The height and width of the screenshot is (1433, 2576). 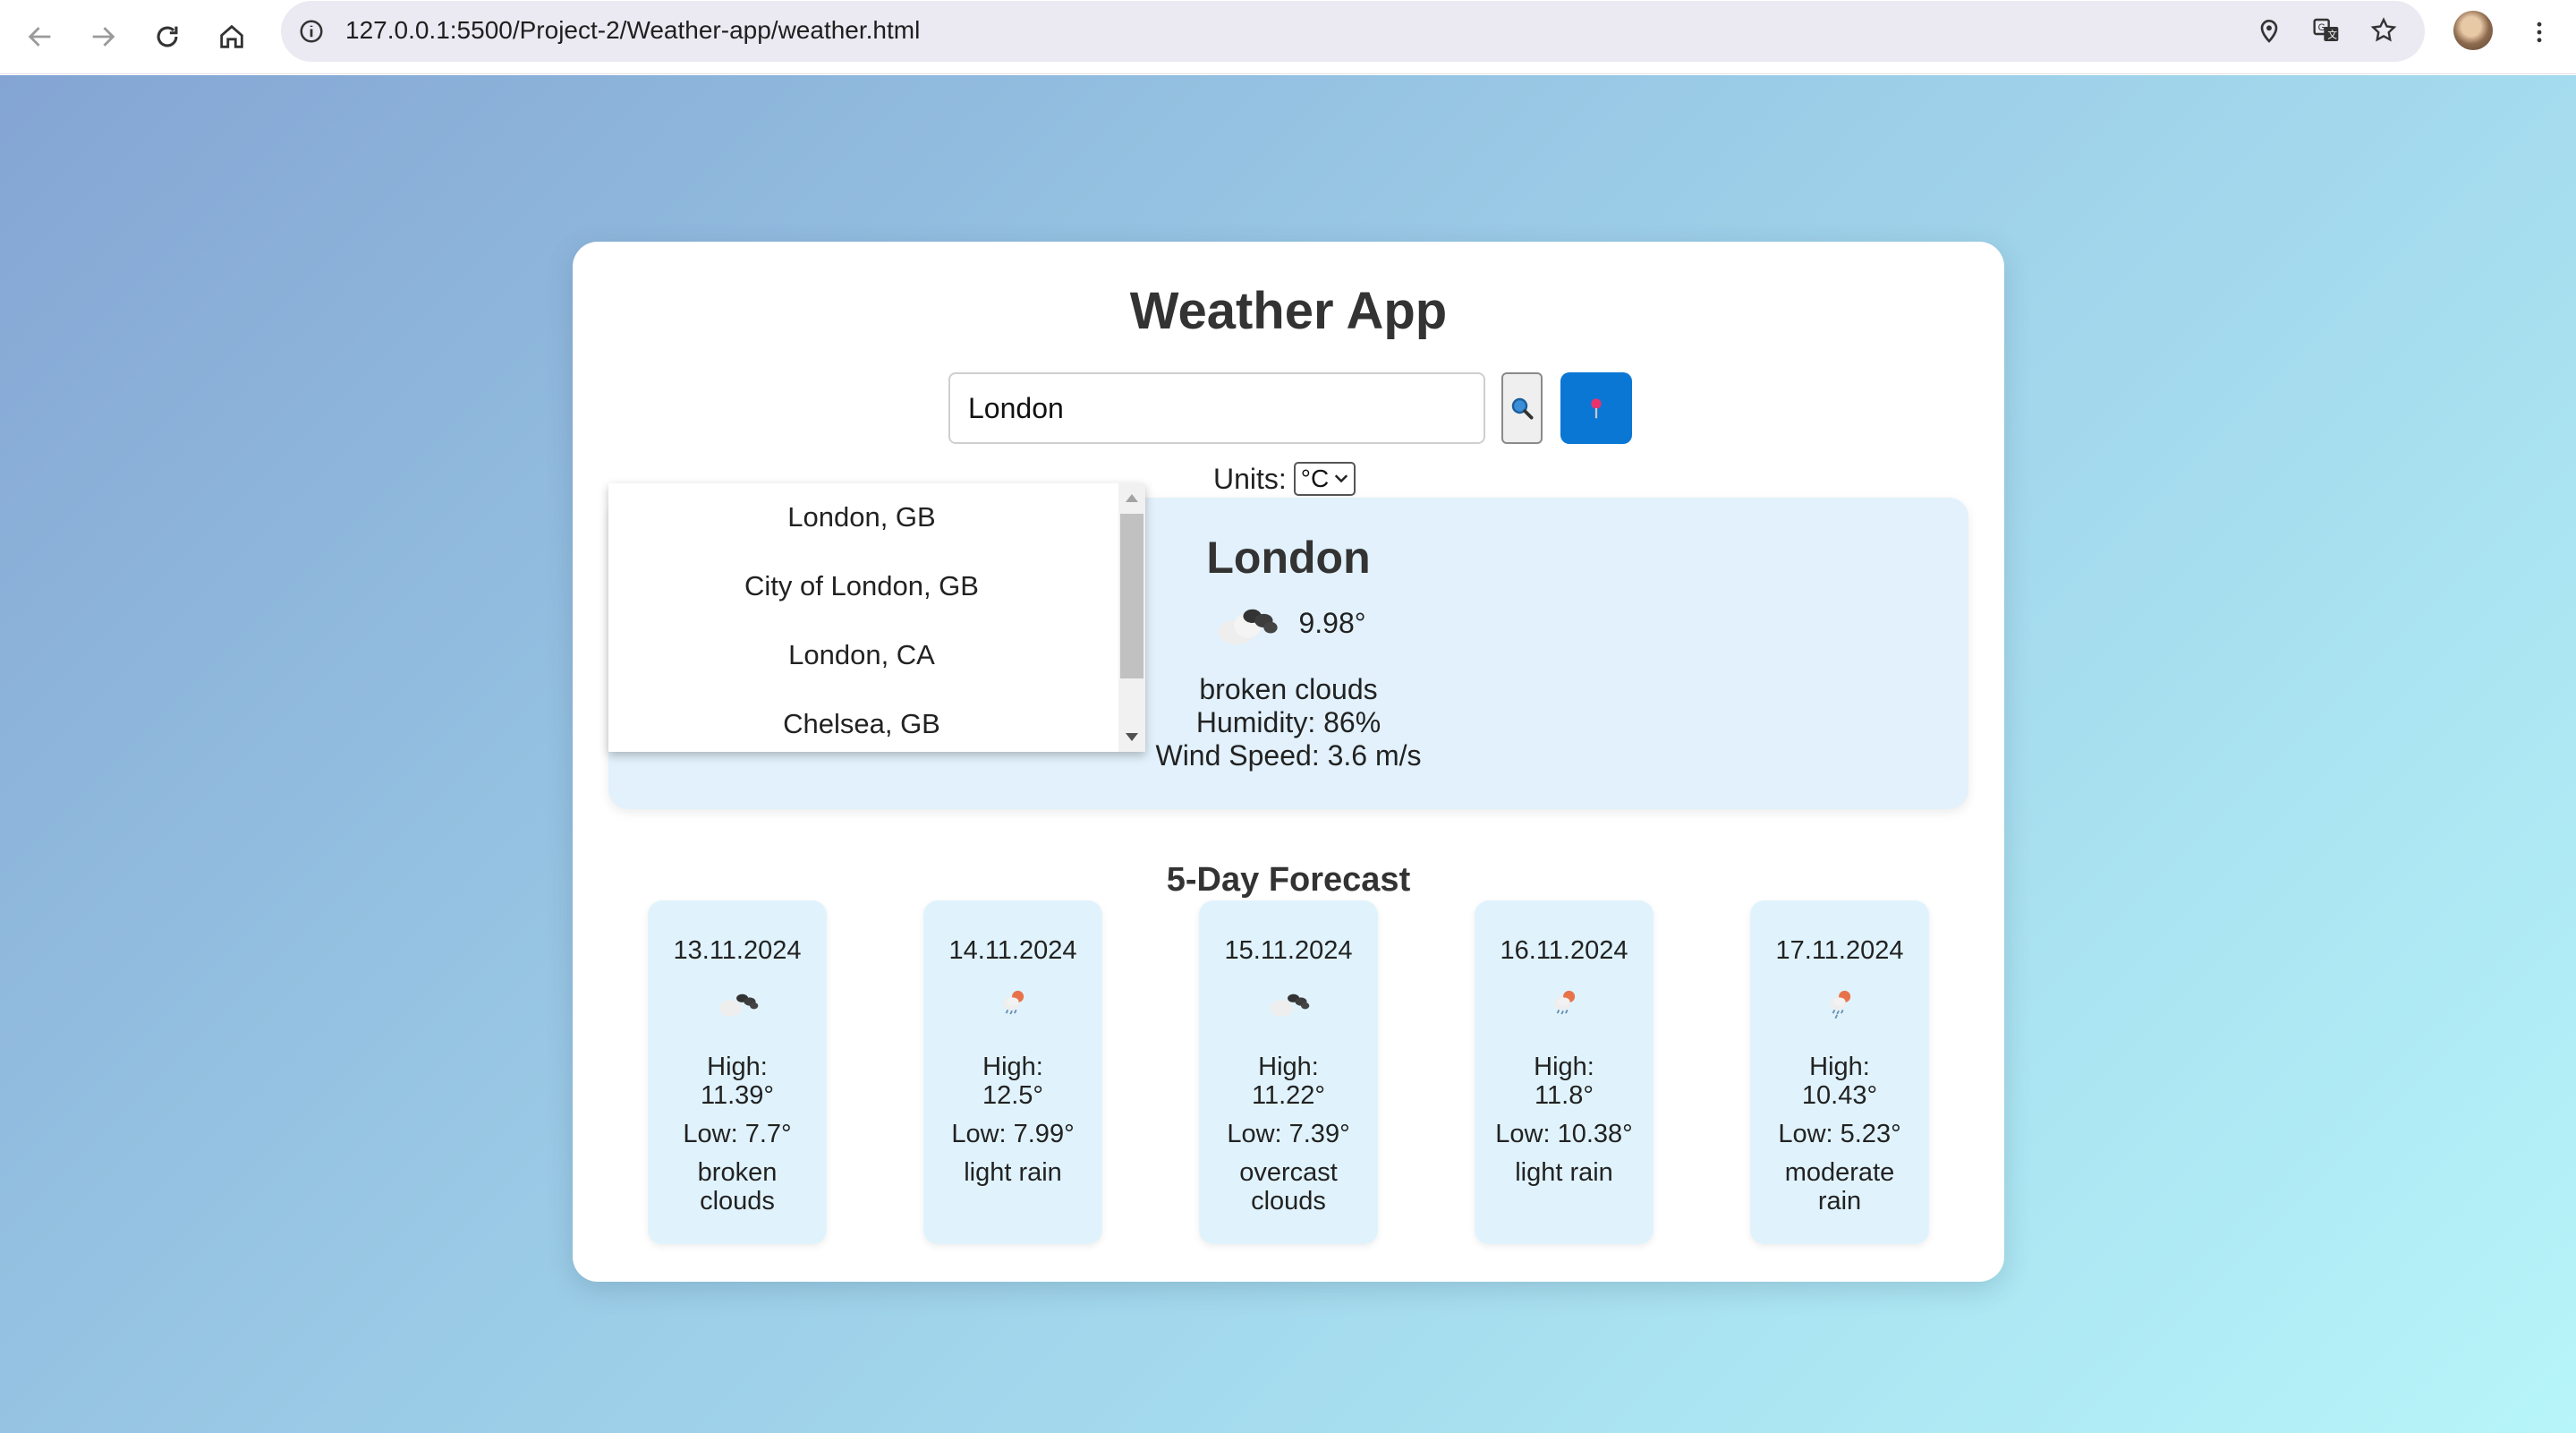 What do you see at coordinates (1250, 479) in the screenshot?
I see `units-label: Units:` at bounding box center [1250, 479].